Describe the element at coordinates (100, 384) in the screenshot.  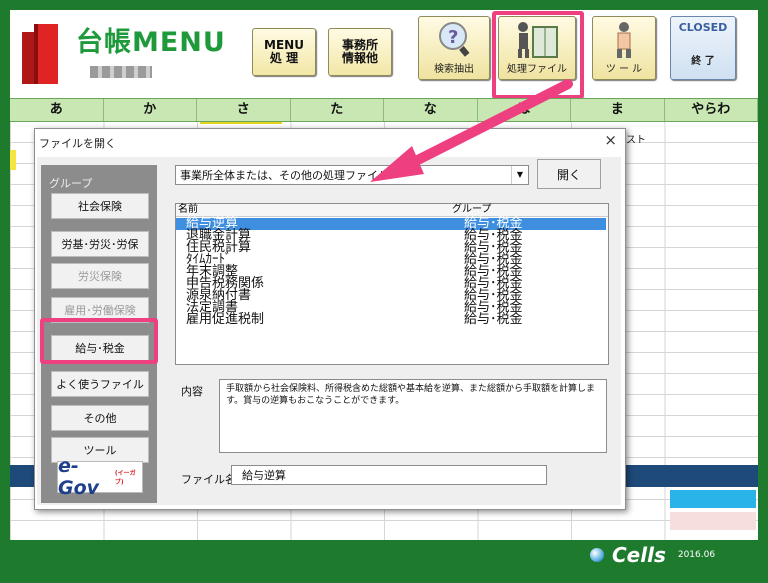
I see `group-button-frequent-files: よく使うファイル` at that location.